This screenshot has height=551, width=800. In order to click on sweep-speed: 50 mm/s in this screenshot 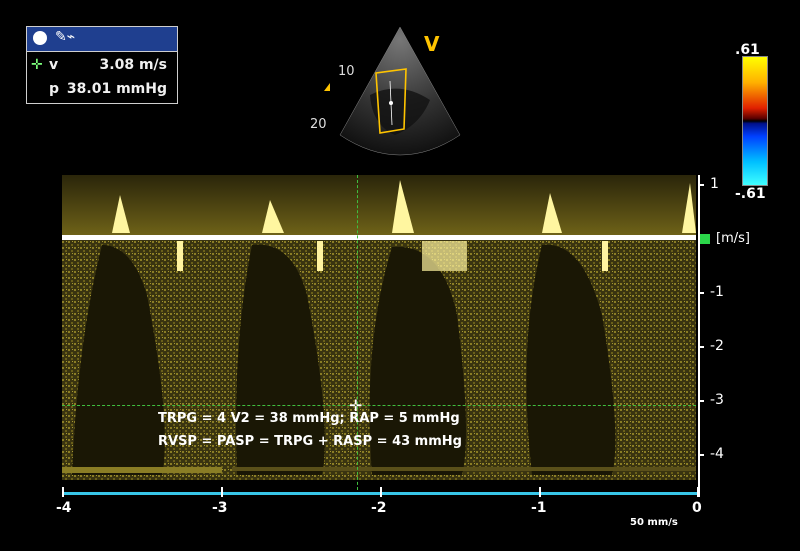, I will do `click(654, 522)`.